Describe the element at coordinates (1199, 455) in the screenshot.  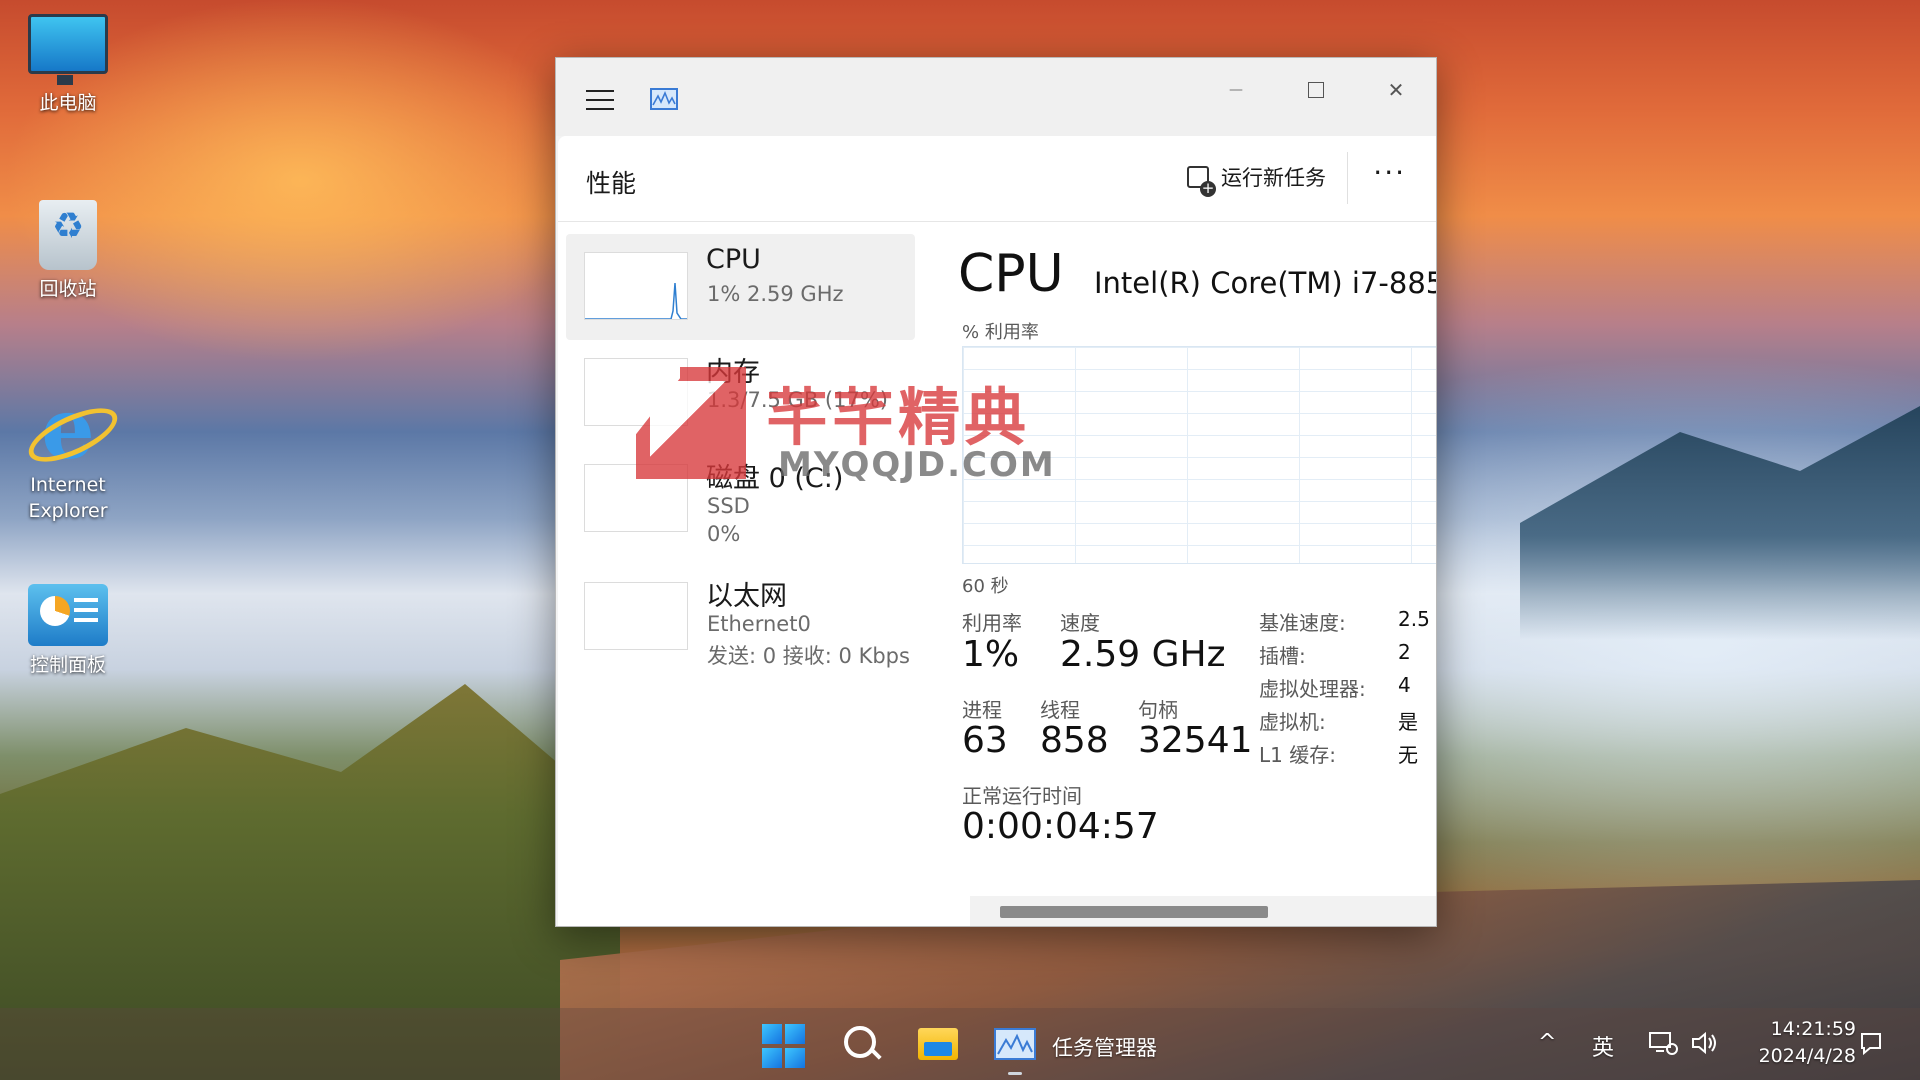
I see `cpu-utilization-graph` at that location.